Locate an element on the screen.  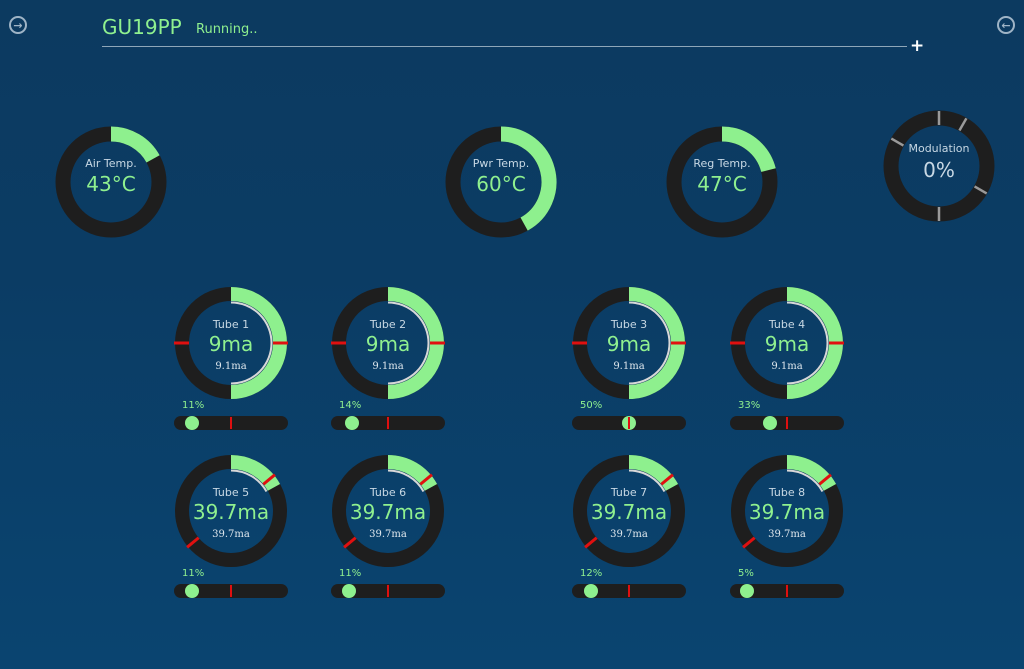
tube-label: Tube 5 is located at coordinates (231, 492).